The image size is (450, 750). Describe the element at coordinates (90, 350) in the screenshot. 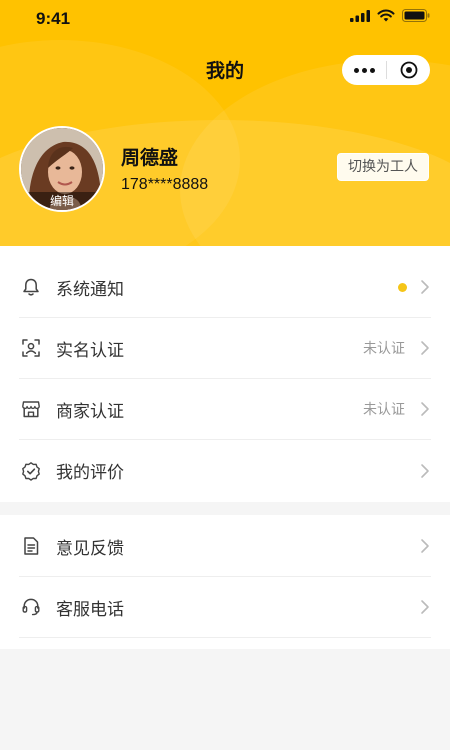

I see `menu-item-label: 实名认证` at that location.